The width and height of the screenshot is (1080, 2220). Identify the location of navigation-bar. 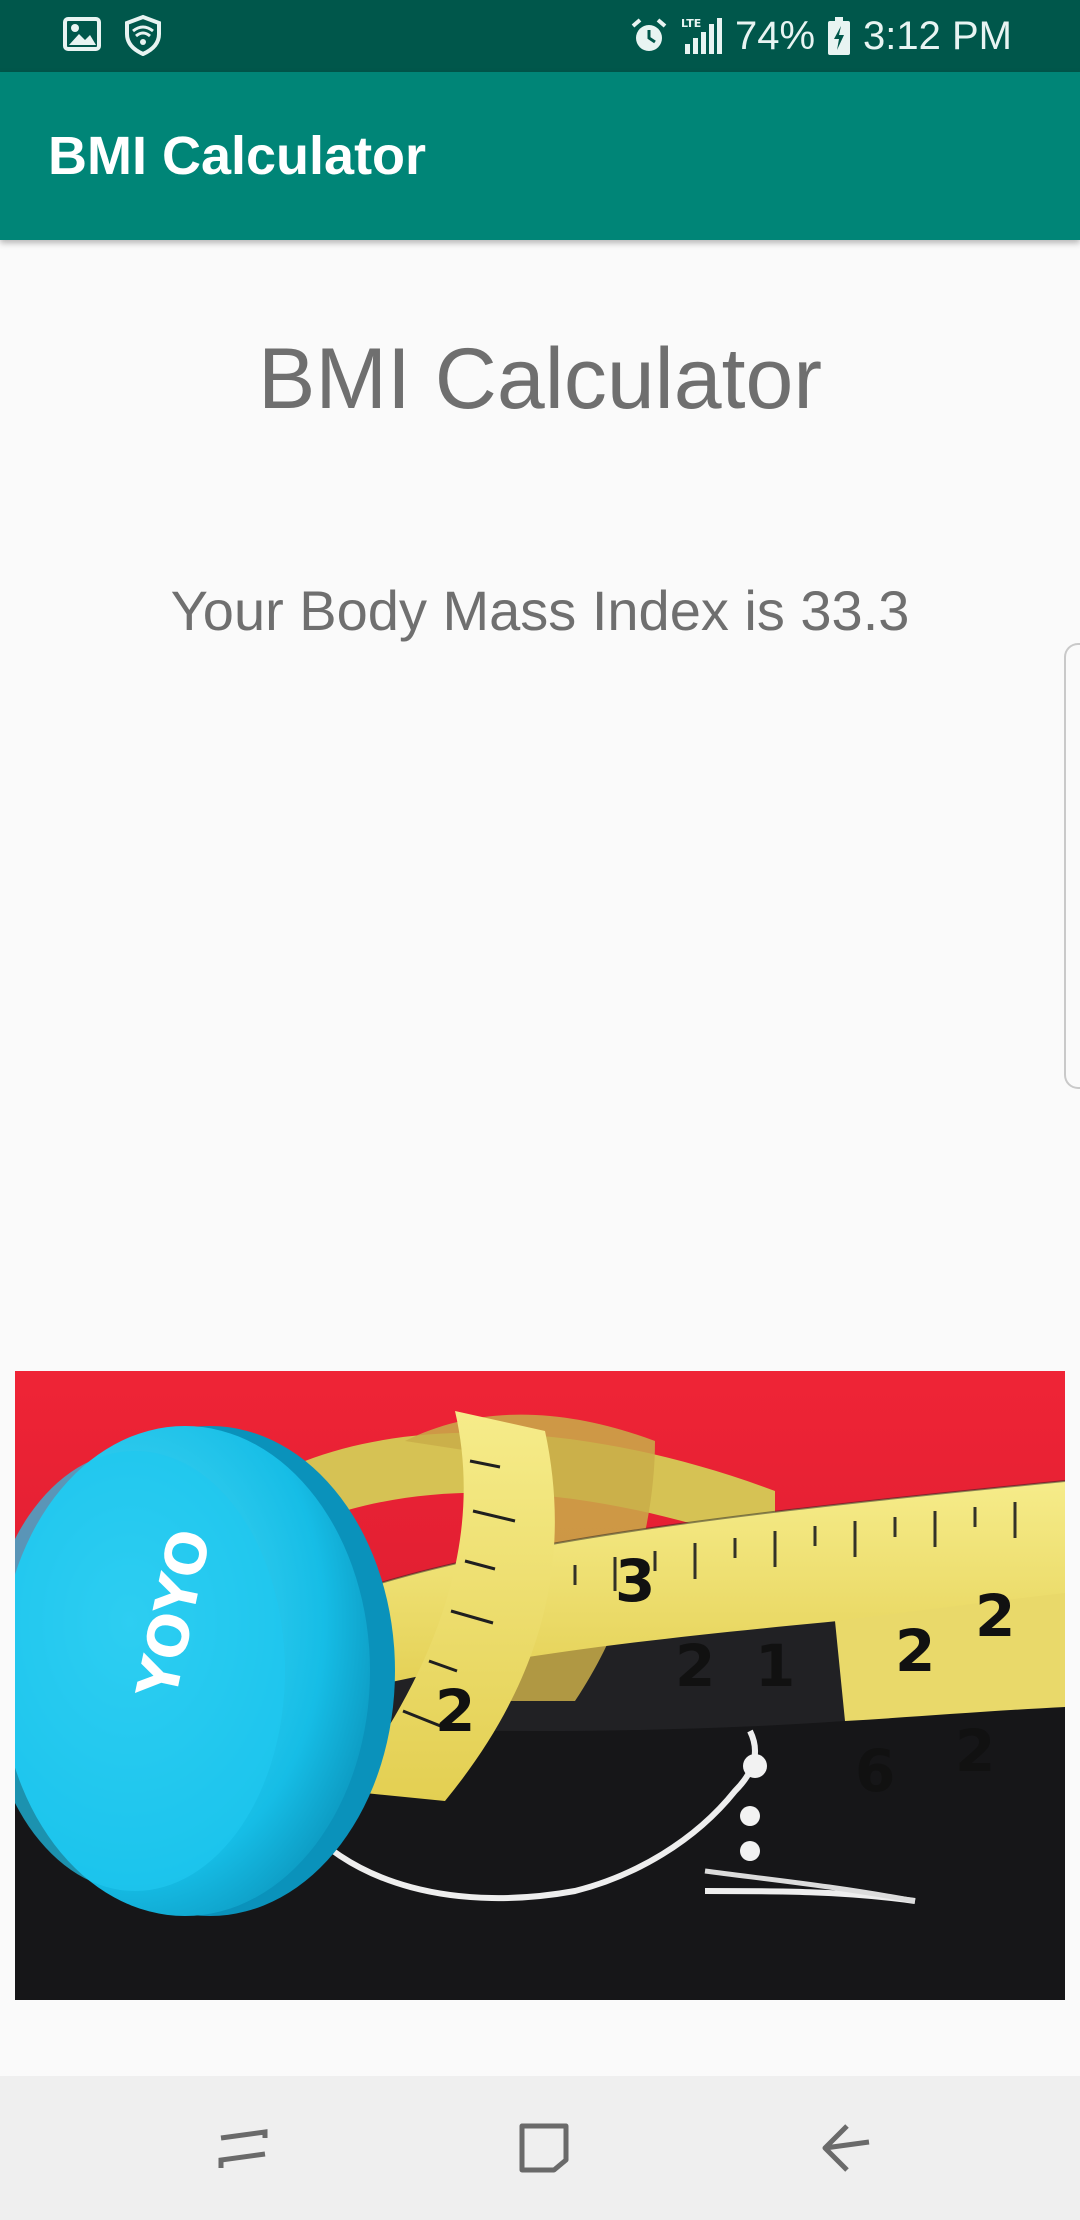
(540, 2148).